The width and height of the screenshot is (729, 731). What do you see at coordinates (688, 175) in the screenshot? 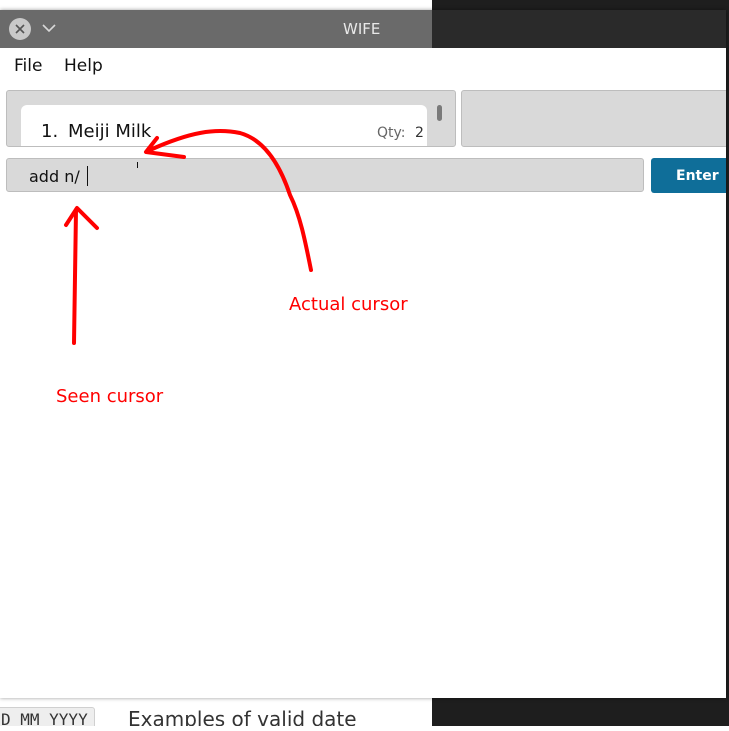
I see `enter-button: Enter` at bounding box center [688, 175].